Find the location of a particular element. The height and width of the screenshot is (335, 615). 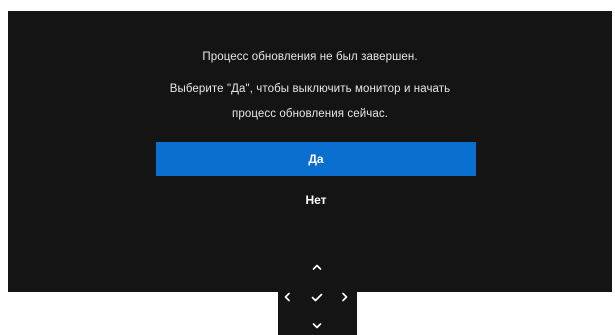

no-button-label: Нет is located at coordinates (316, 200).